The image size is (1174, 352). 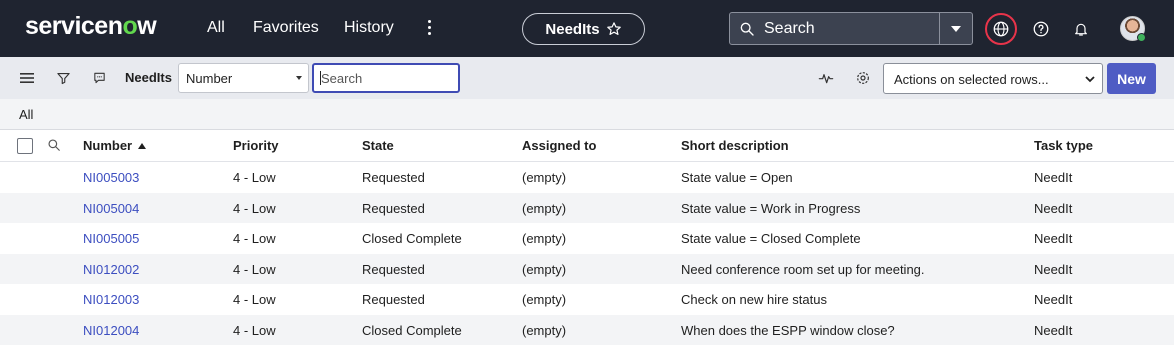 I want to click on column-header-number: Number, so click(x=115, y=145).